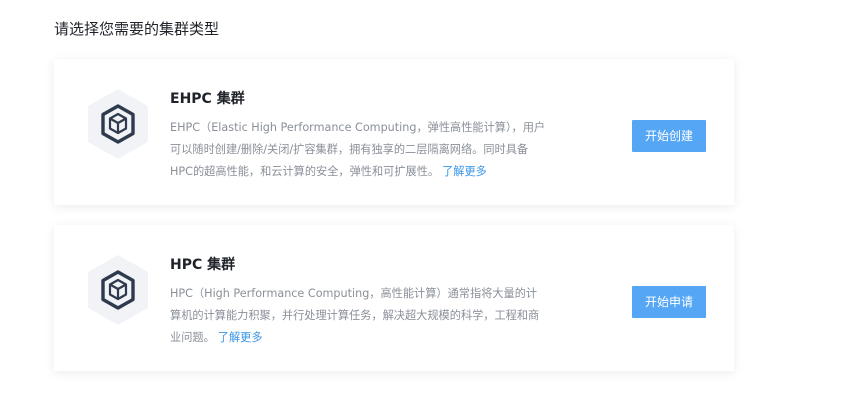 The image size is (862, 419). I want to click on page-title: 请选择您需要的集群类型, so click(137, 29).